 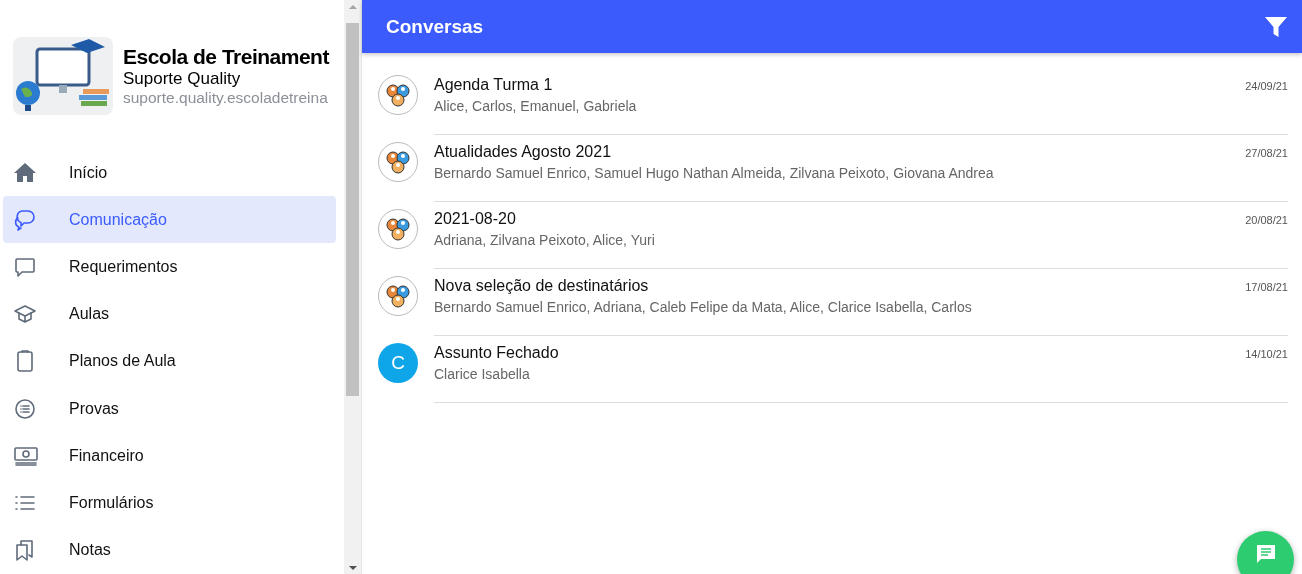 What do you see at coordinates (25, 172) in the screenshot?
I see `home-icon` at bounding box center [25, 172].